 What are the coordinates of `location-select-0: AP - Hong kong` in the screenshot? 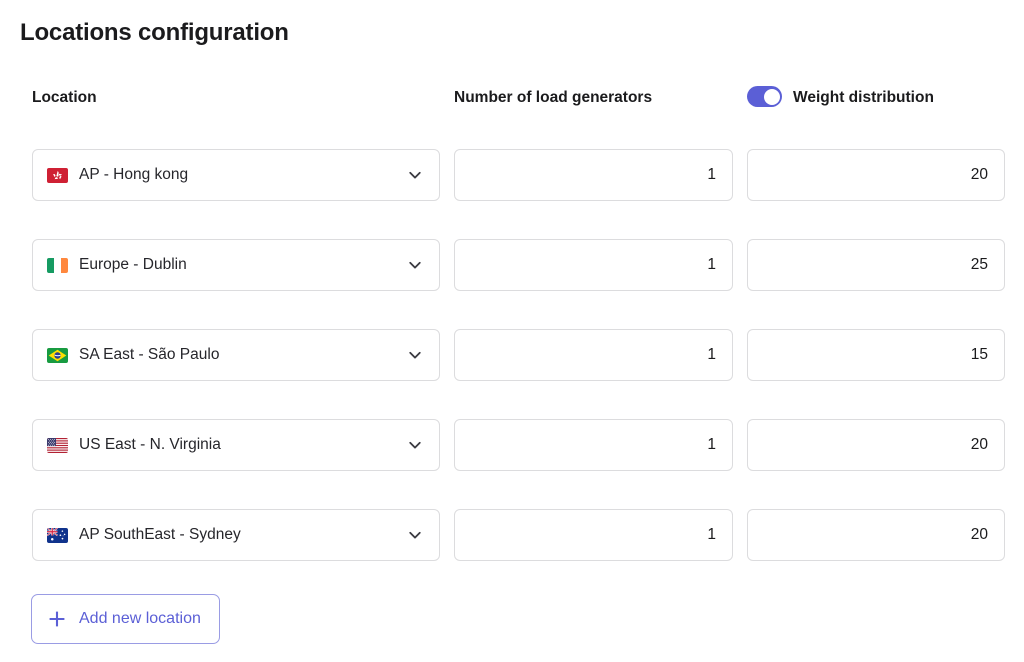 It's located at (236, 175).